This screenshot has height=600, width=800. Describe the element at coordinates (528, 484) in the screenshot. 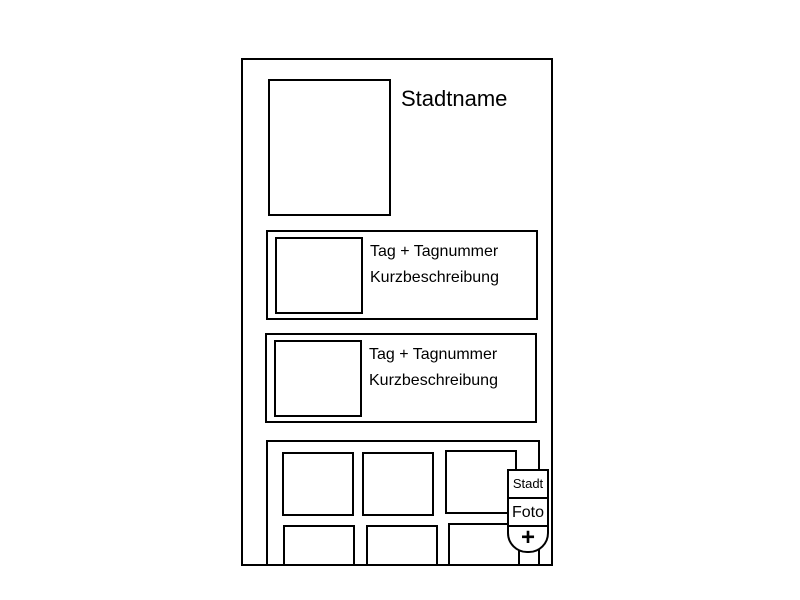

I see `add-city-button: Stadt` at that location.